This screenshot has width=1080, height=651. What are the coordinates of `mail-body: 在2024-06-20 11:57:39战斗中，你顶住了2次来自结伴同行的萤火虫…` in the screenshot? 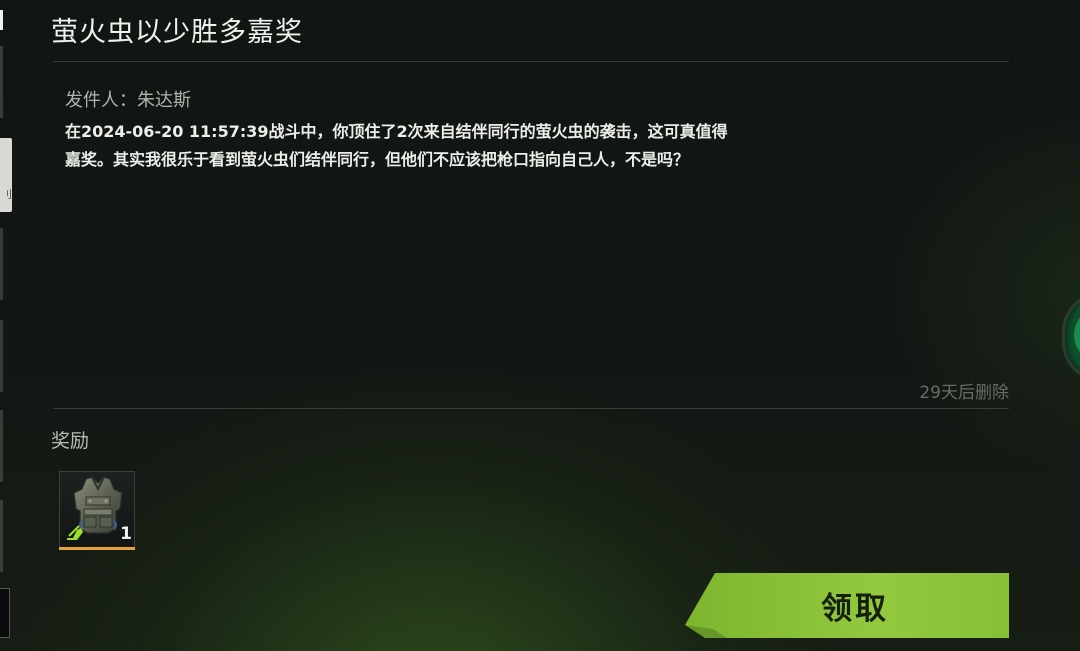 It's located at (435, 146).